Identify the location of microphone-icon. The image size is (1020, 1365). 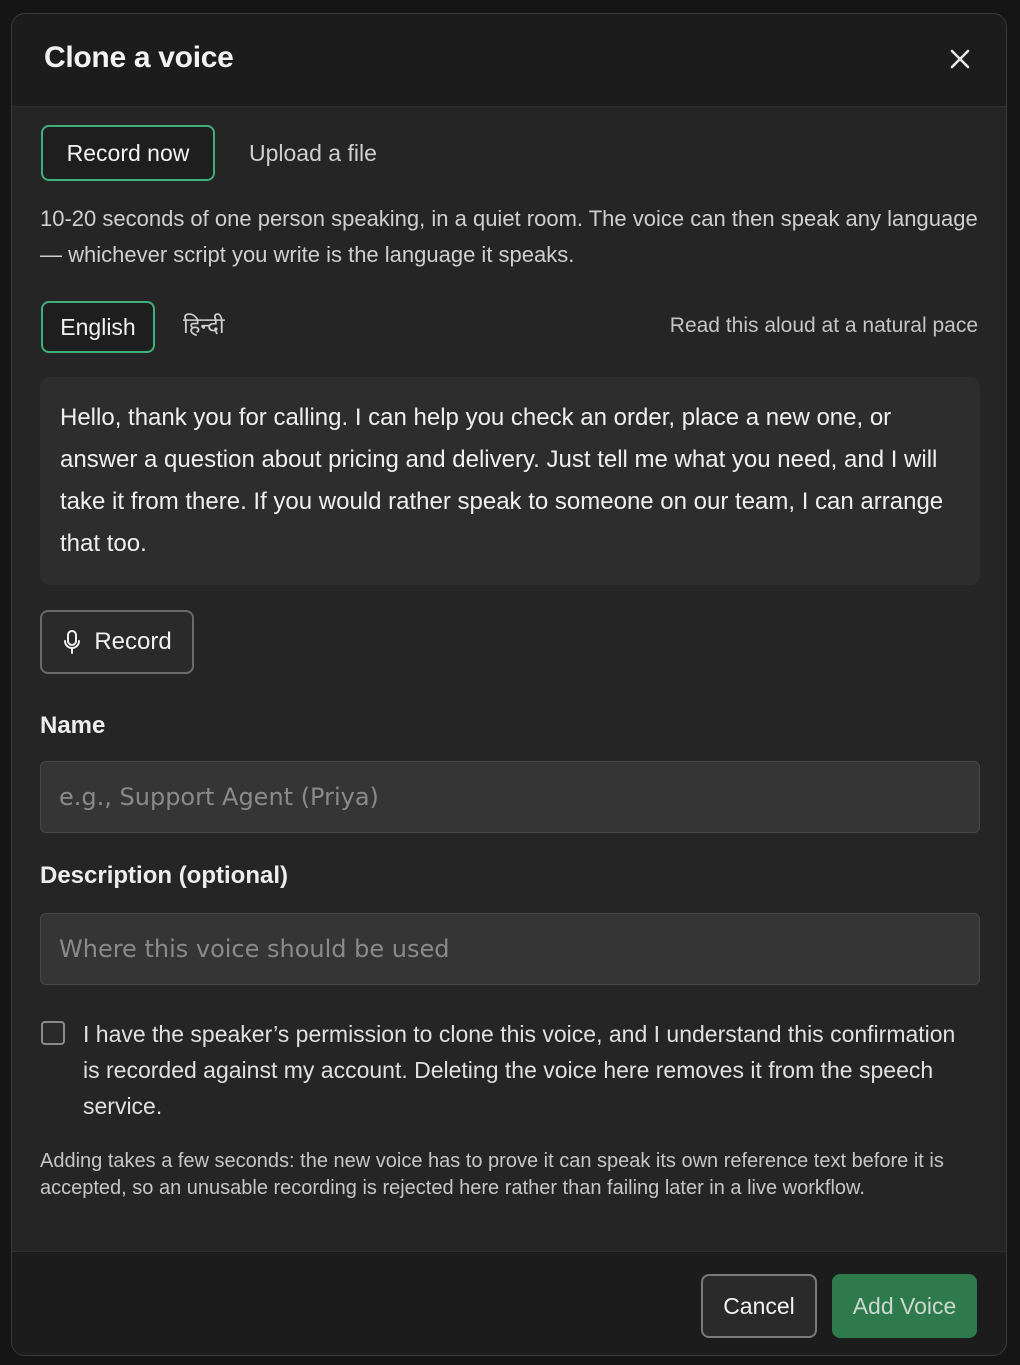
(72, 642).